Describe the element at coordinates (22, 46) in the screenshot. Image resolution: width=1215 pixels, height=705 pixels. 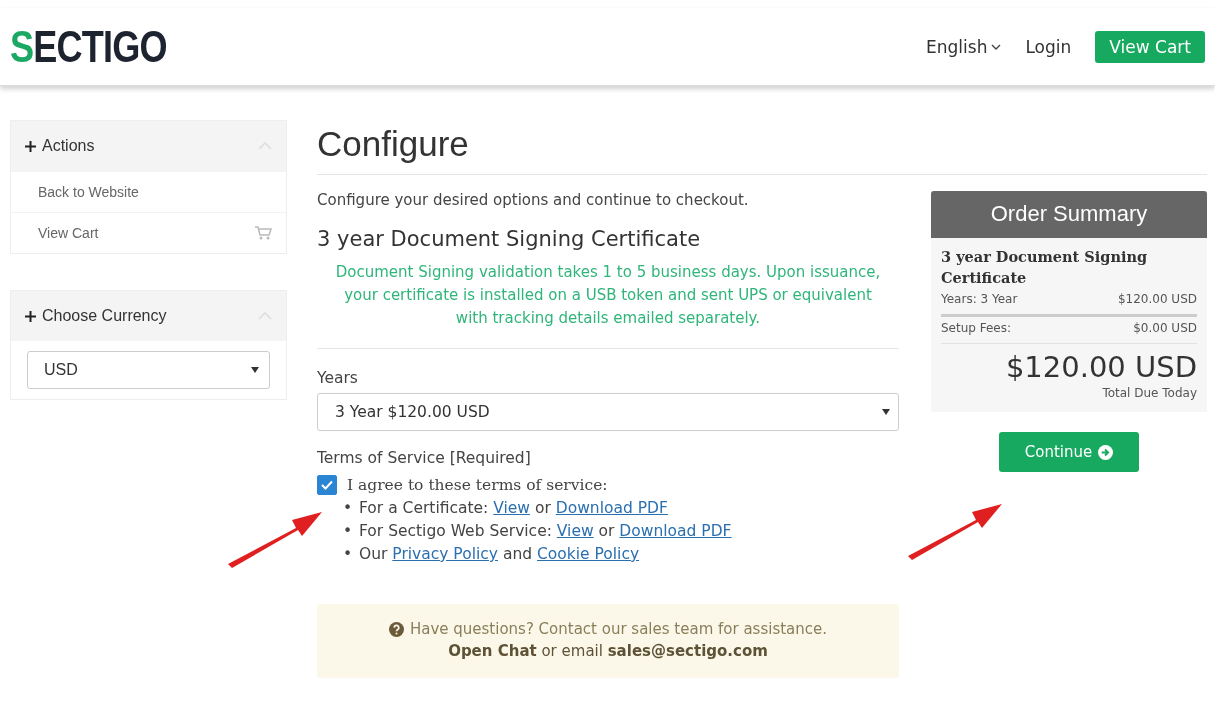
I see `logo-mark: S` at that location.